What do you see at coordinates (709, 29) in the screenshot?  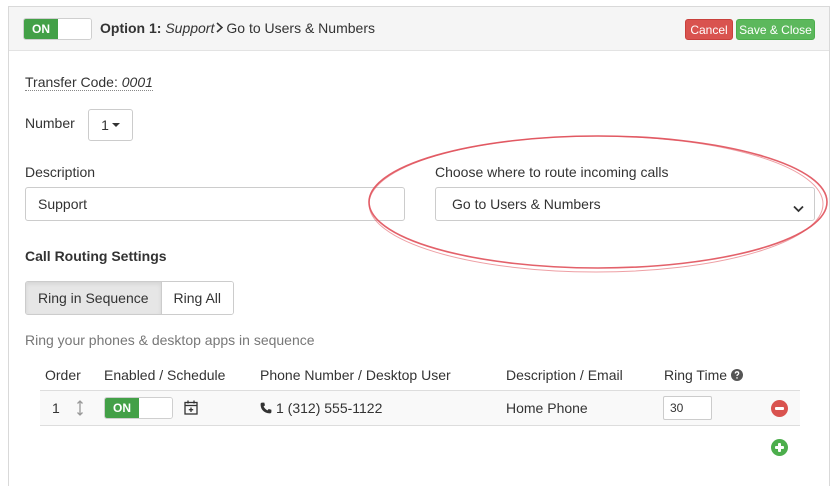 I see `cancel-button: Cancel` at bounding box center [709, 29].